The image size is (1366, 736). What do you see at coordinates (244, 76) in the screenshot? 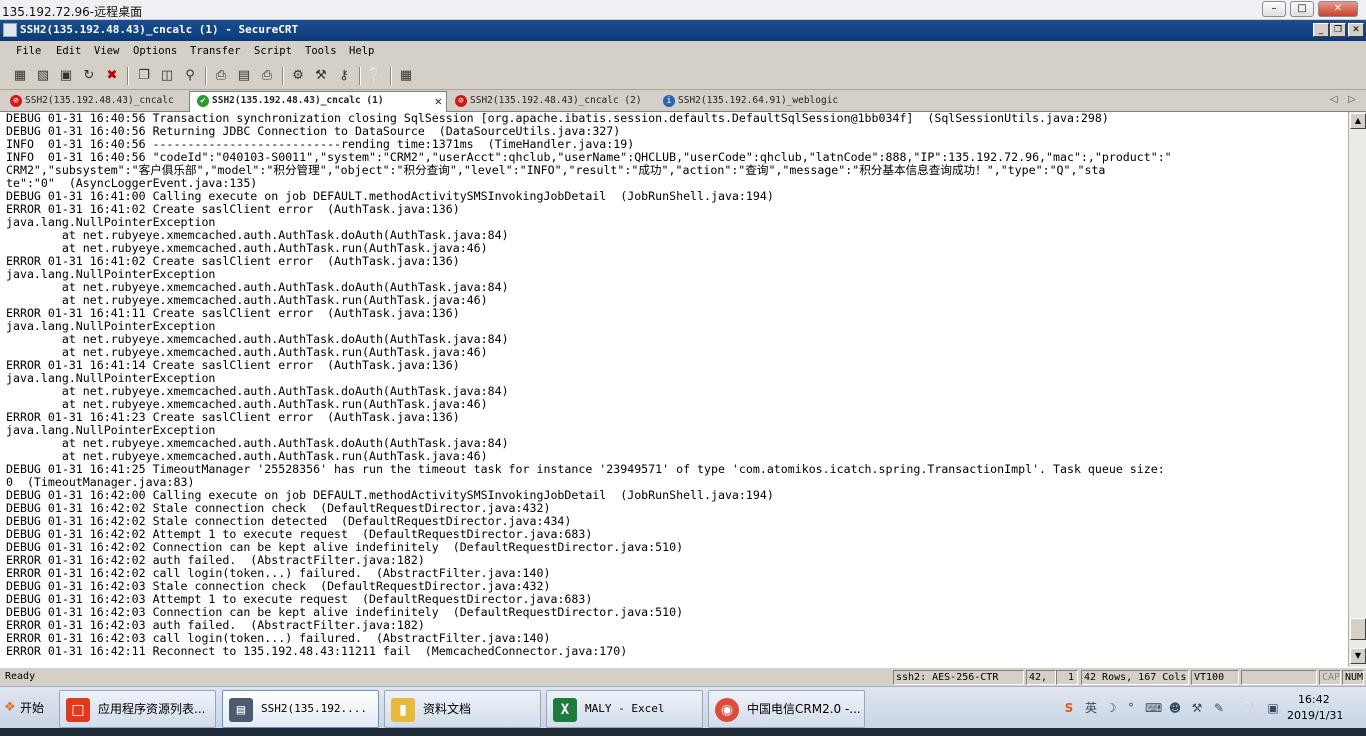
I see `print-selection-icon: ▤` at bounding box center [244, 76].